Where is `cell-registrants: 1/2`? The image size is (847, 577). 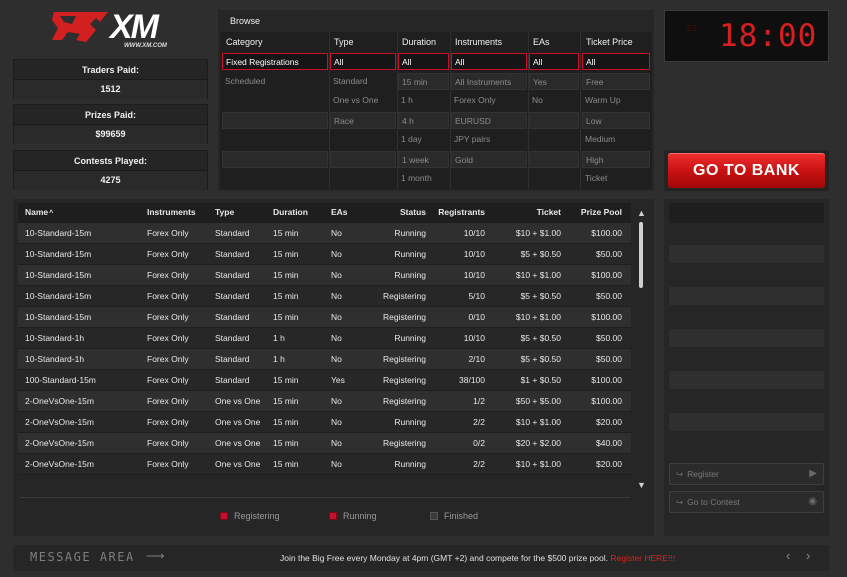 cell-registrants: 1/2 is located at coordinates (479, 401).